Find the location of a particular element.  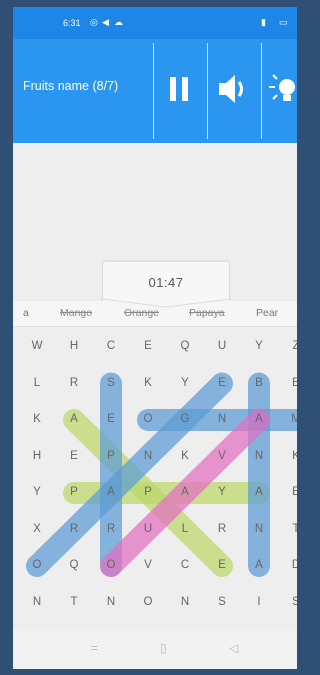

pause-icon is located at coordinates (179, 89).